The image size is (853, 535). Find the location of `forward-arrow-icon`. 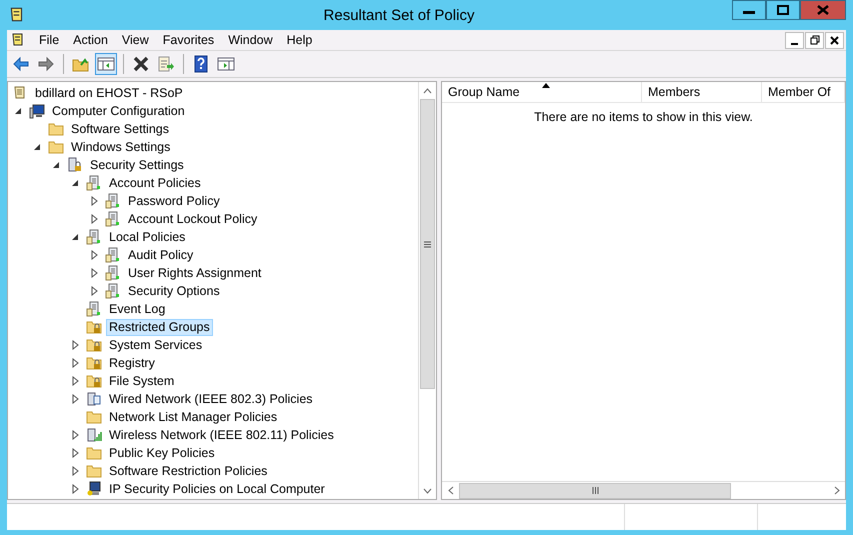

forward-arrow-icon is located at coordinates (46, 64).